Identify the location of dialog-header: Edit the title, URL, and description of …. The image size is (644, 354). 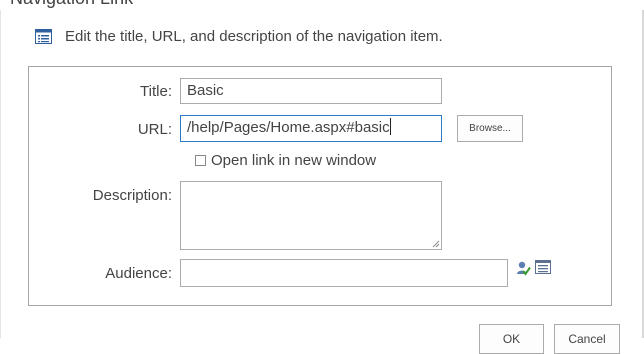
(239, 36).